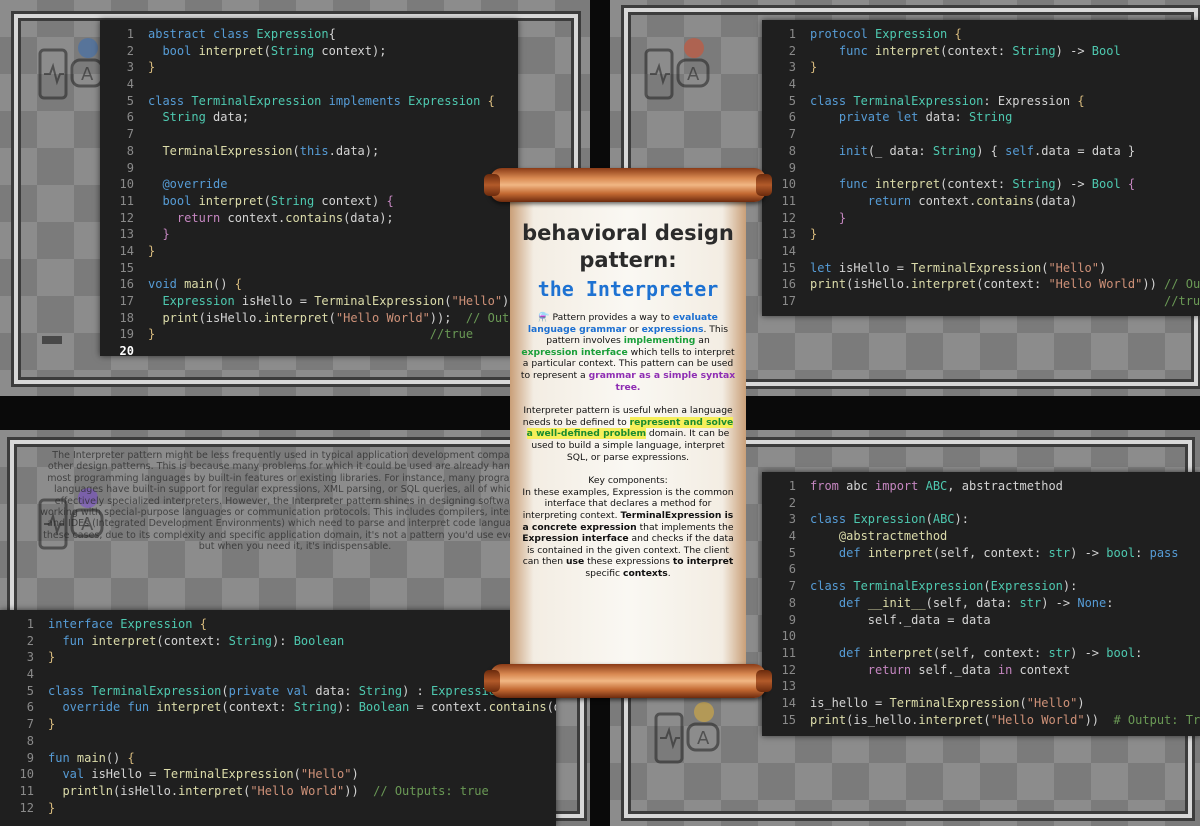 The height and width of the screenshot is (826, 1200). I want to click on code-token: return, so click(893, 200).